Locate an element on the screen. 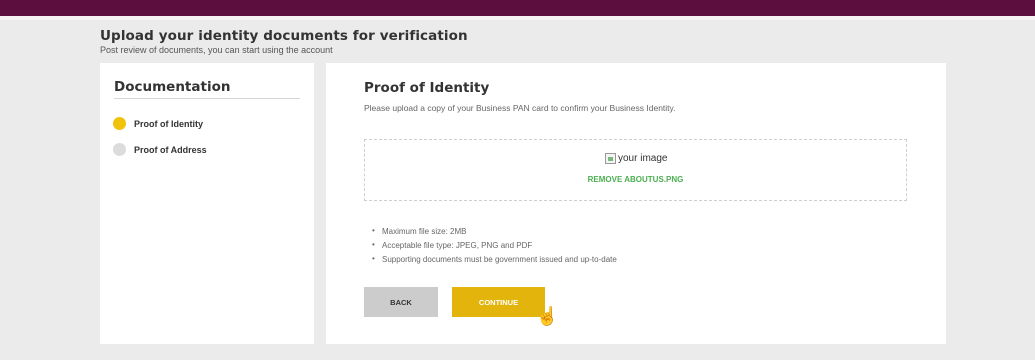  back-button: BACK is located at coordinates (401, 302).